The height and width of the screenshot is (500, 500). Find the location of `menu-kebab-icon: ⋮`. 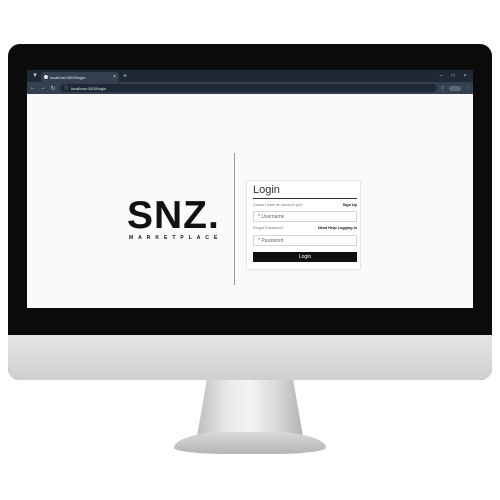

menu-kebab-icon: ⋮ is located at coordinates (467, 88).